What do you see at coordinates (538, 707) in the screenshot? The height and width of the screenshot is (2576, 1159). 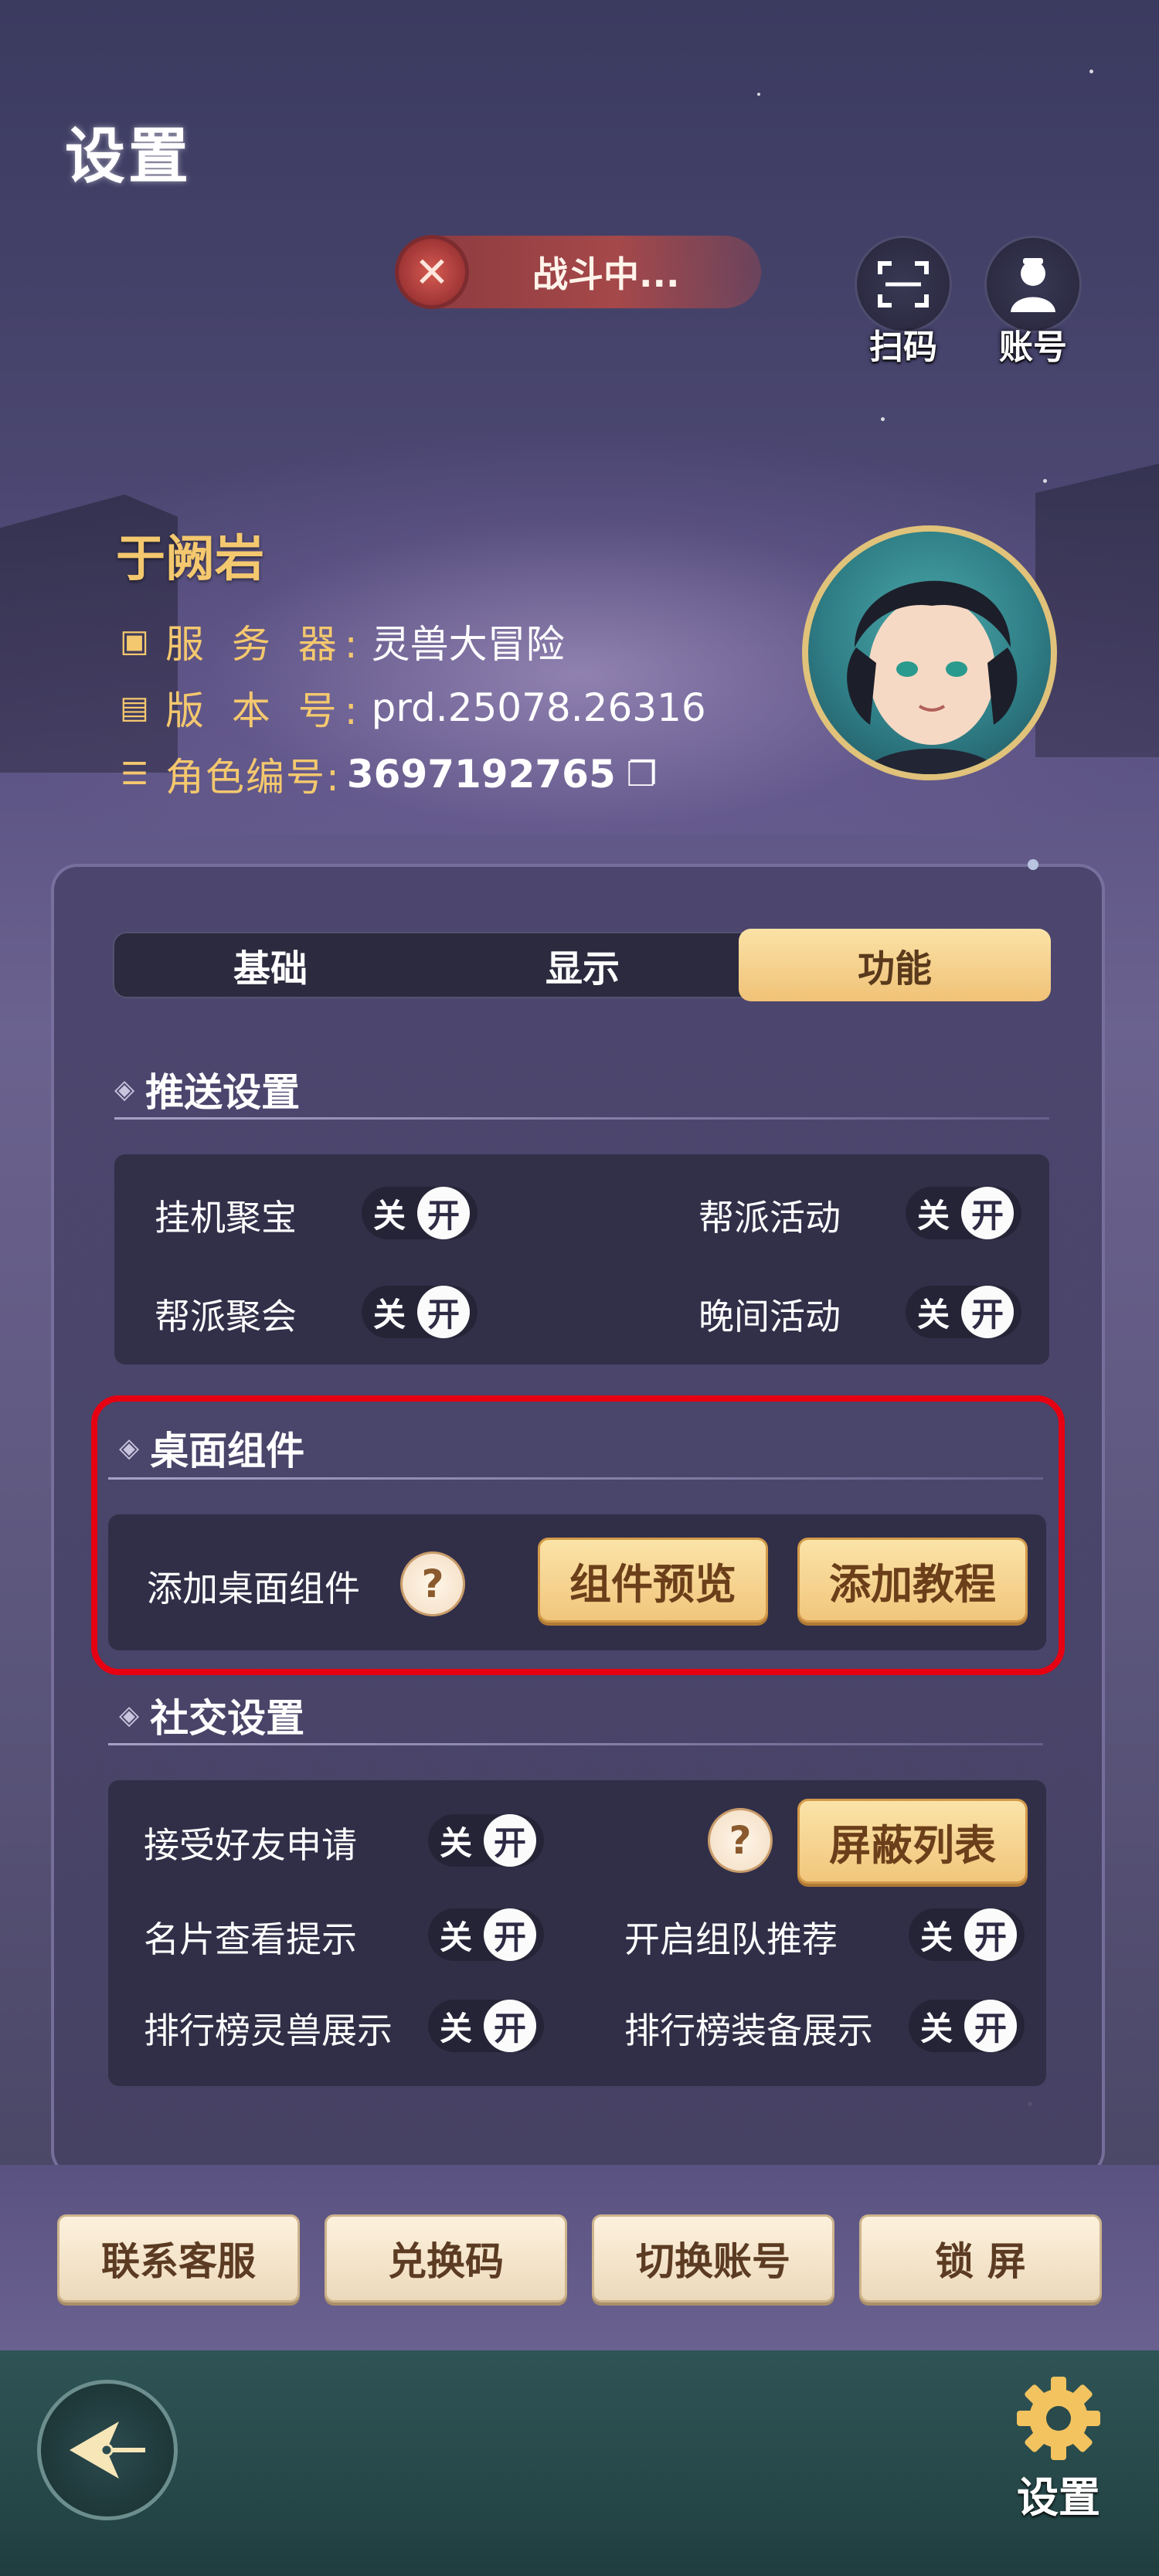 I see `version-value: prd.25078.26316` at bounding box center [538, 707].